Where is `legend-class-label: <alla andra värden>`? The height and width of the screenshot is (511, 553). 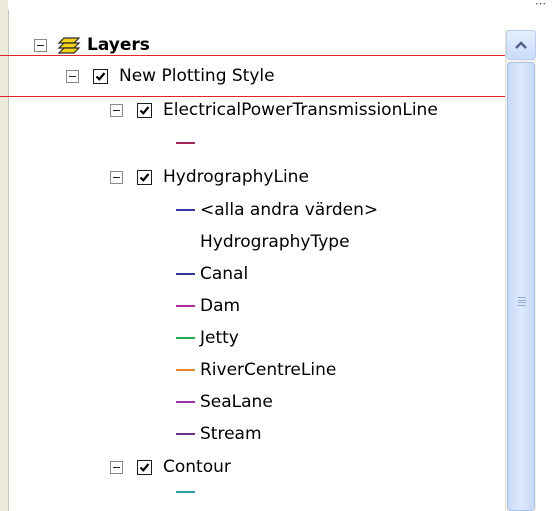
legend-class-label: <alla andra värden> is located at coordinates (289, 210).